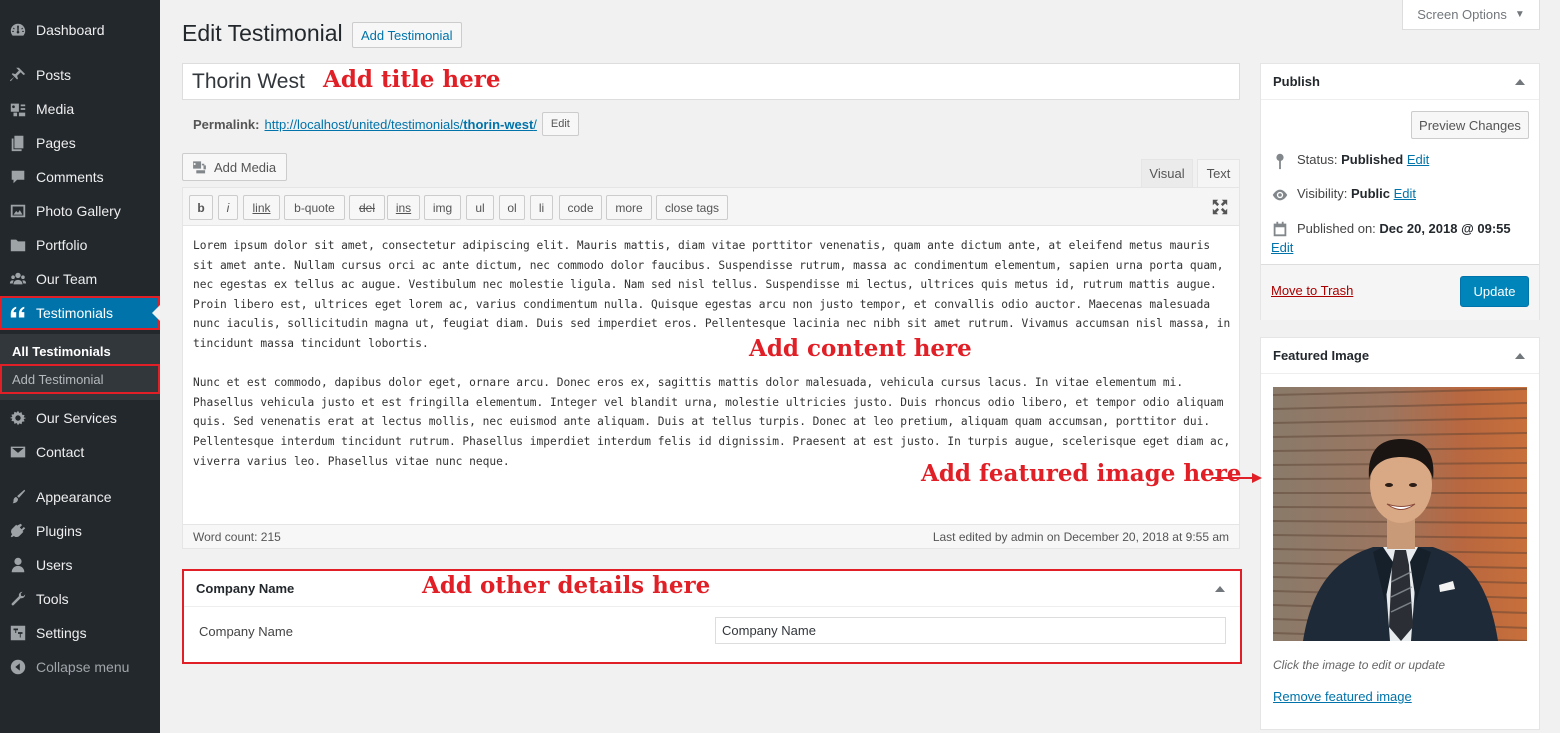  Describe the element at coordinates (18, 279) in the screenshot. I see `team-icon` at that location.